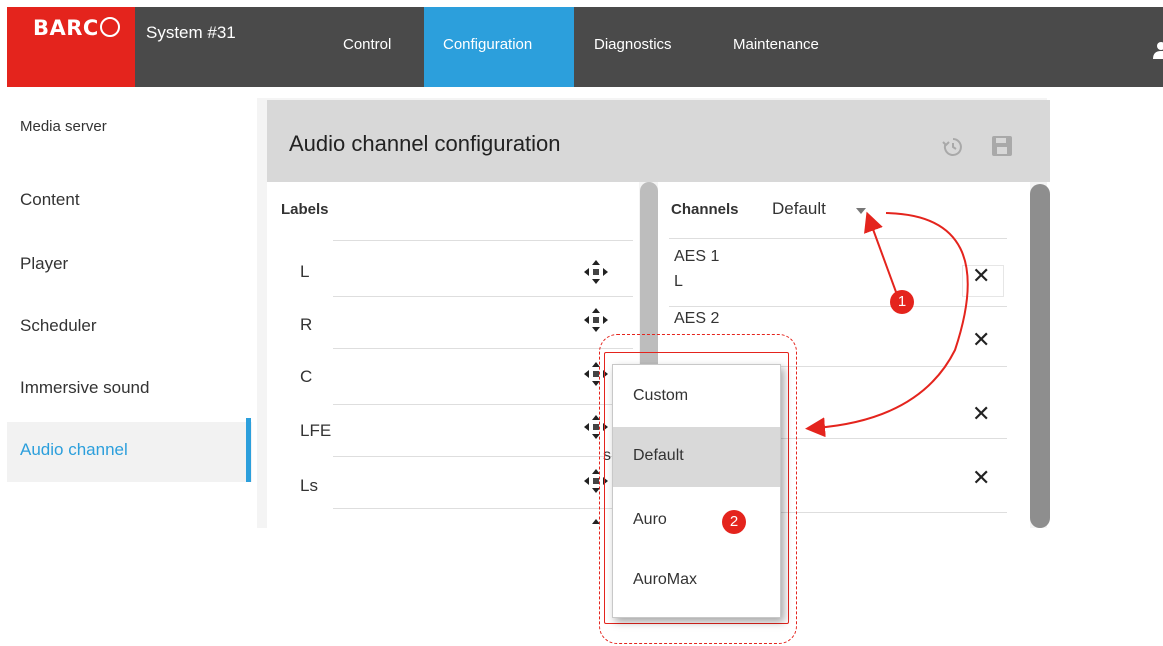  What do you see at coordinates (697, 318) in the screenshot?
I see `channel-name: AES 2` at bounding box center [697, 318].